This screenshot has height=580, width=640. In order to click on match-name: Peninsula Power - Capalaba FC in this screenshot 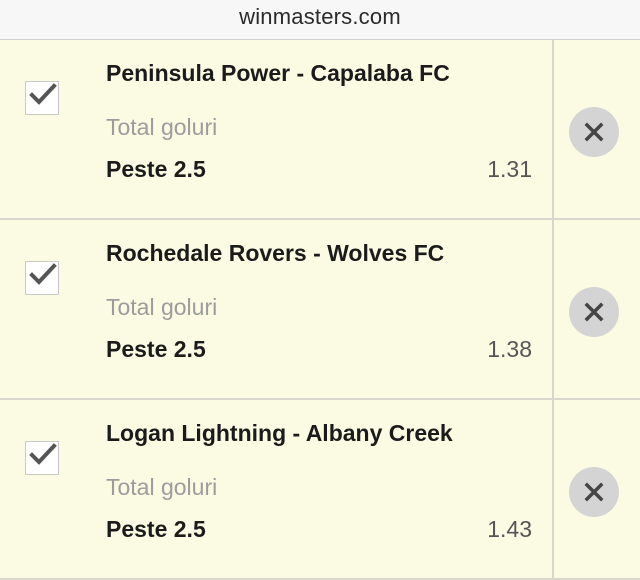, I will do `click(278, 73)`.